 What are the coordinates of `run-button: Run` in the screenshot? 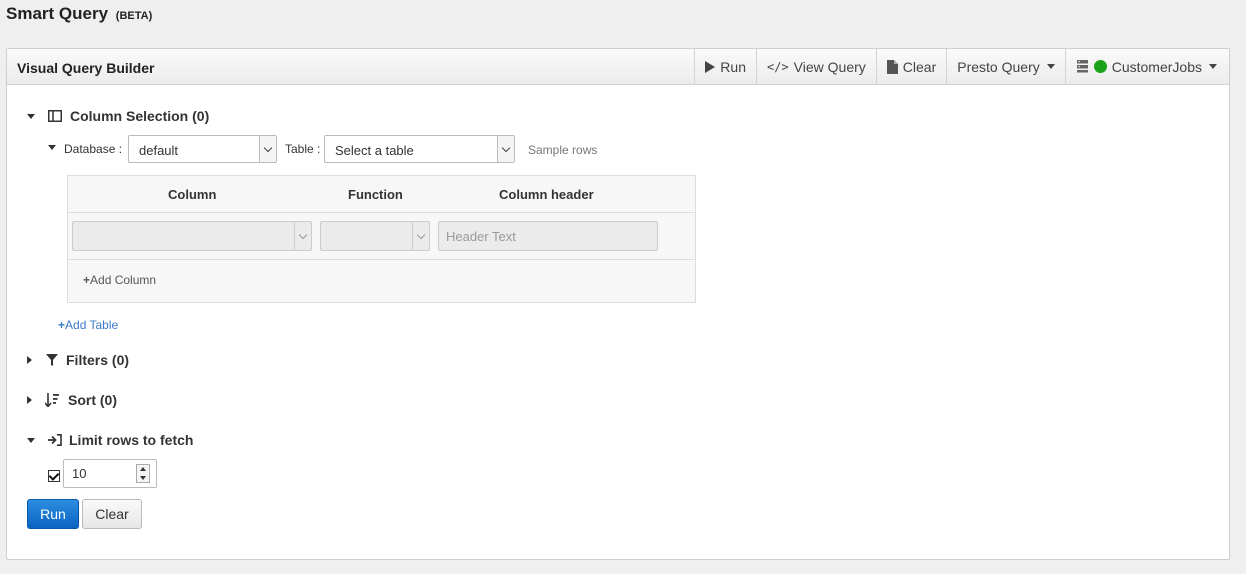 It's located at (53, 514).